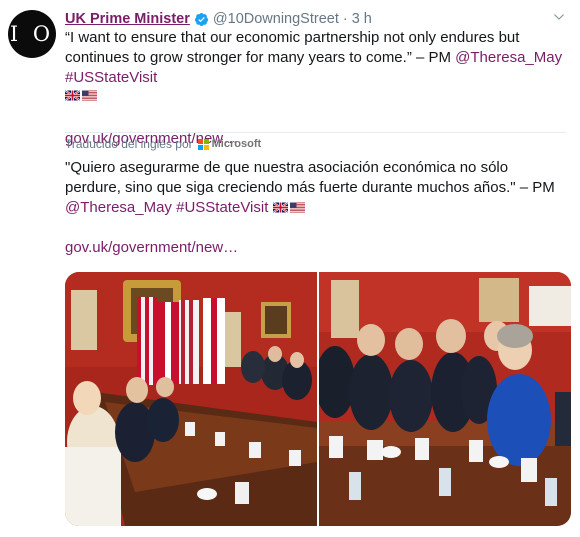  I want to click on translated-hashtag-link: #USStateVisit, so click(222, 207).